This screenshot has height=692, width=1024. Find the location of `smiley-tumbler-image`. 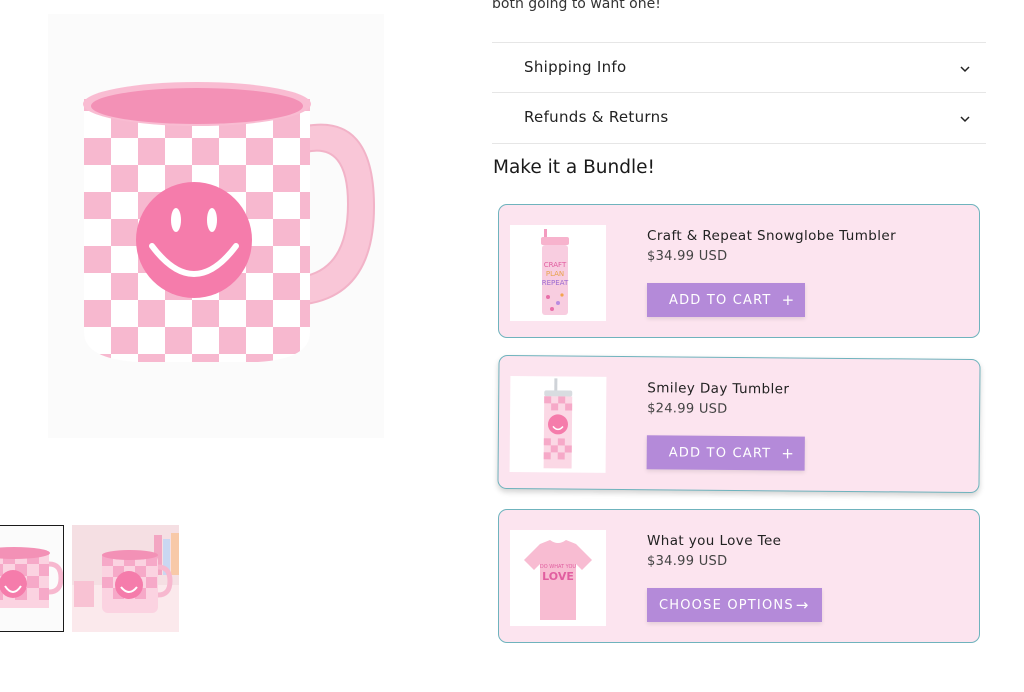

smiley-tumbler-image is located at coordinates (558, 423).